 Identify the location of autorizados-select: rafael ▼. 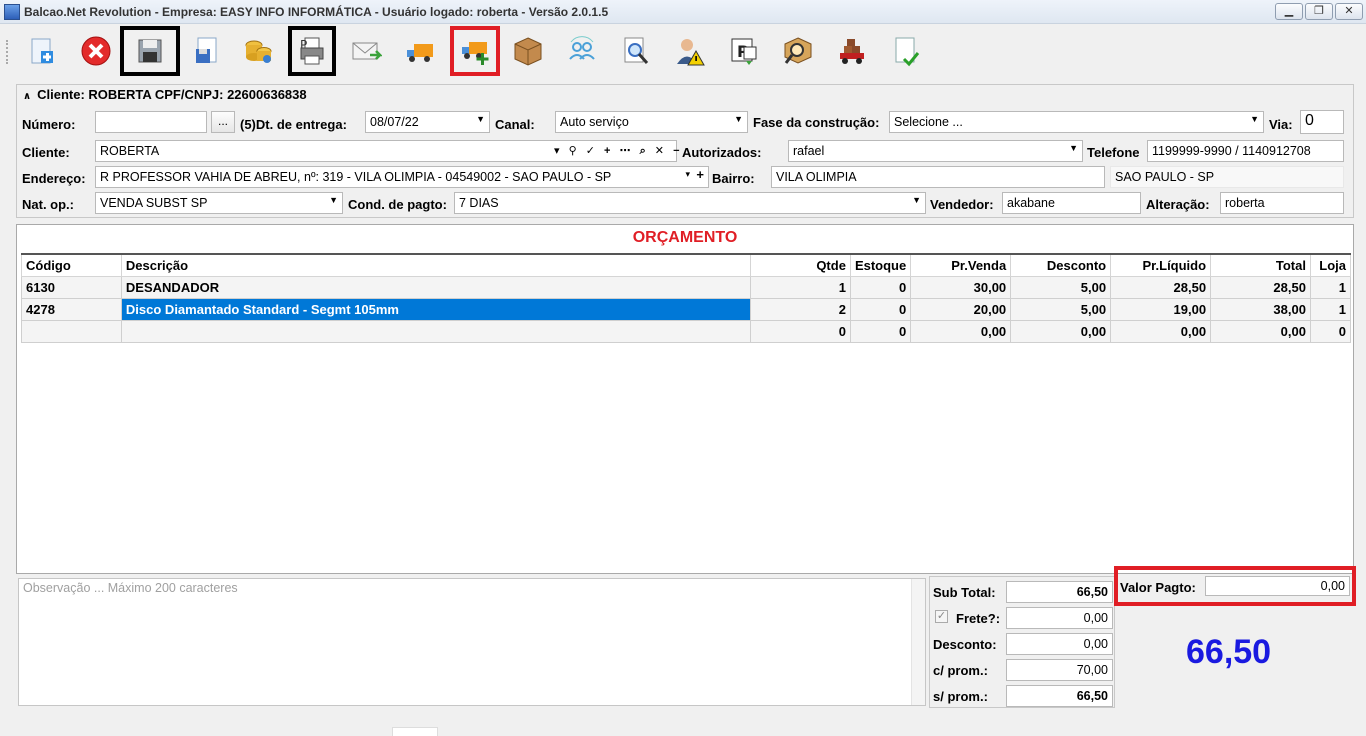
(935, 151).